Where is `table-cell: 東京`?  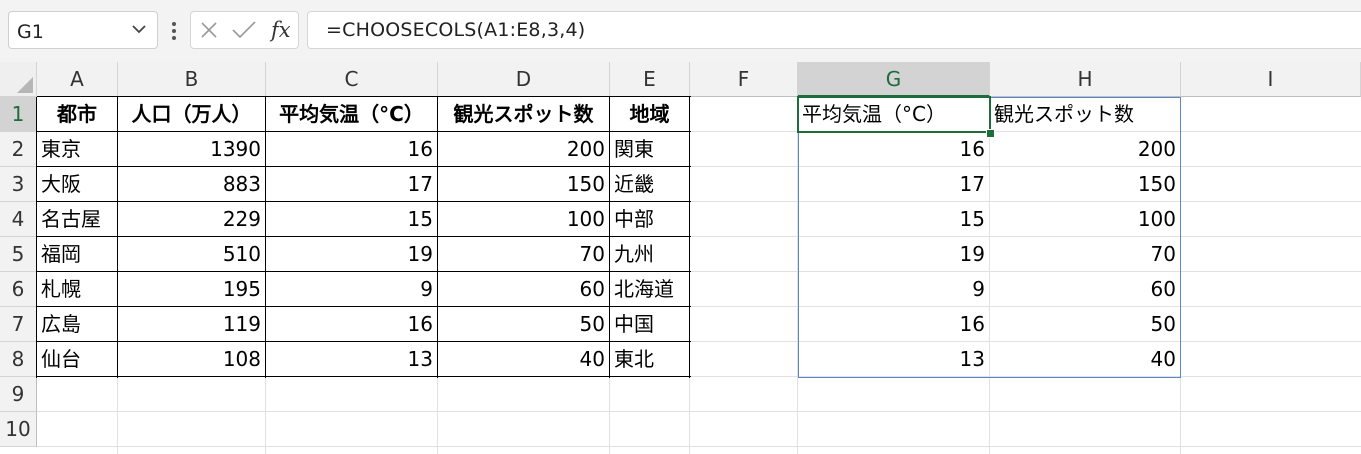 table-cell: 東京 is located at coordinates (77, 149).